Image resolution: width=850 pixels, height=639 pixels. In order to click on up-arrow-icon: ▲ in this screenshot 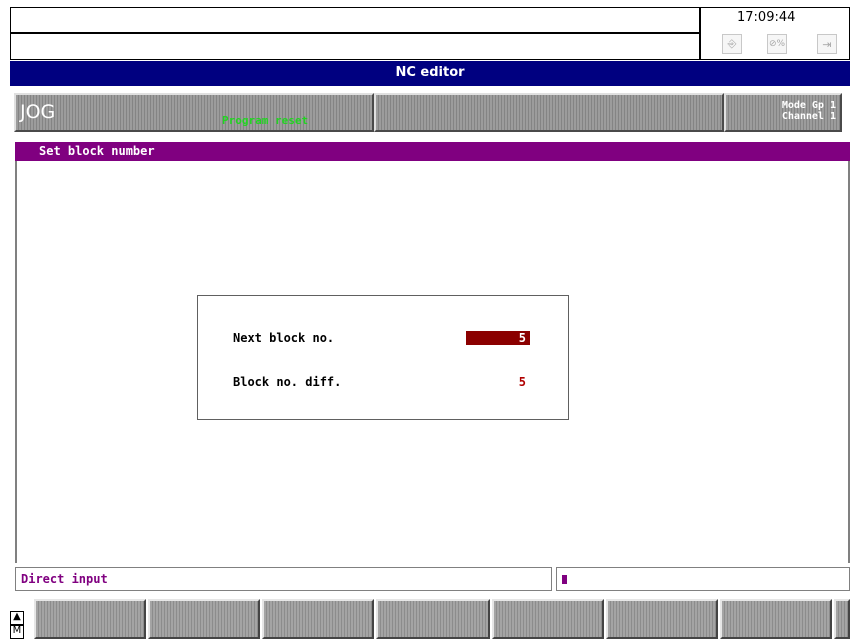, I will do `click(17, 616)`.